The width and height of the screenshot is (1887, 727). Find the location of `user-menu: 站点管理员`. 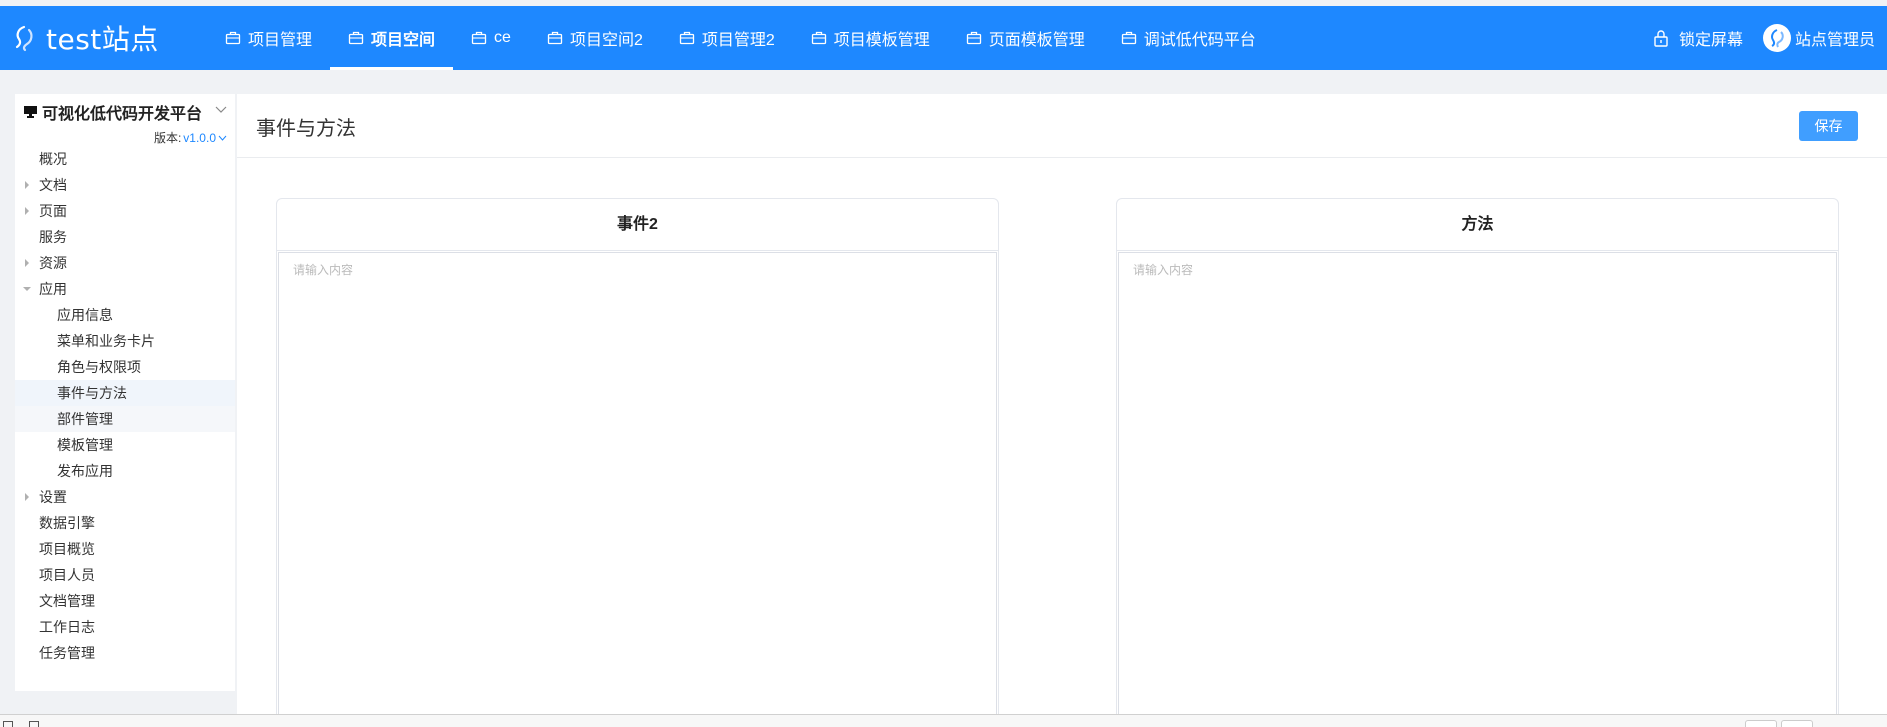

user-menu: 站点管理员 is located at coordinates (1818, 38).